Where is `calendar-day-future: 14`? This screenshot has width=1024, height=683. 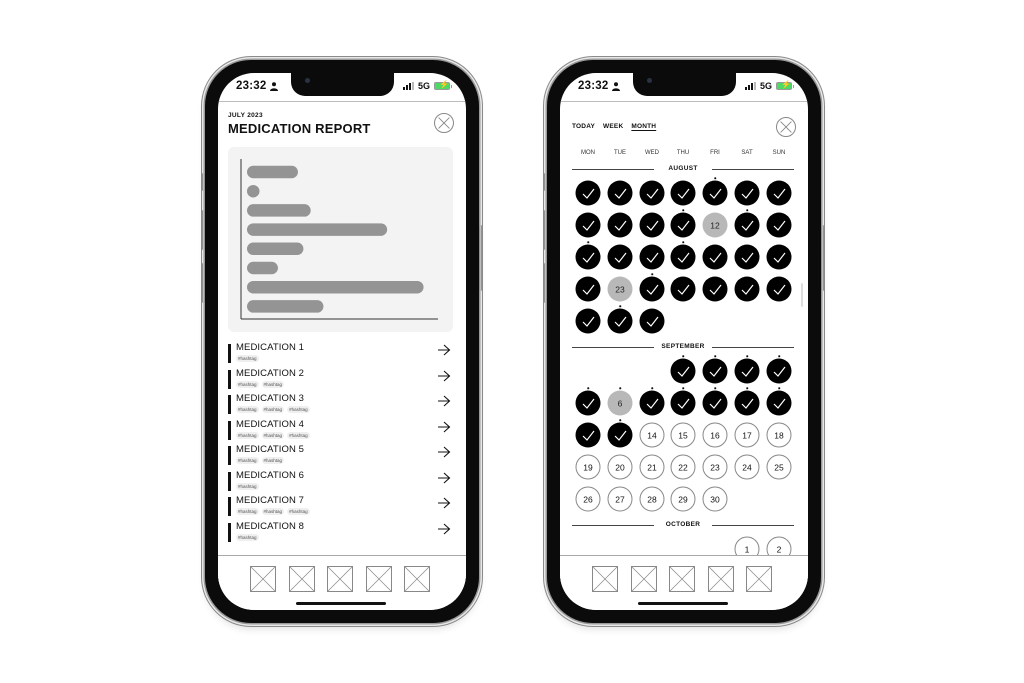 calendar-day-future: 14 is located at coordinates (652, 435).